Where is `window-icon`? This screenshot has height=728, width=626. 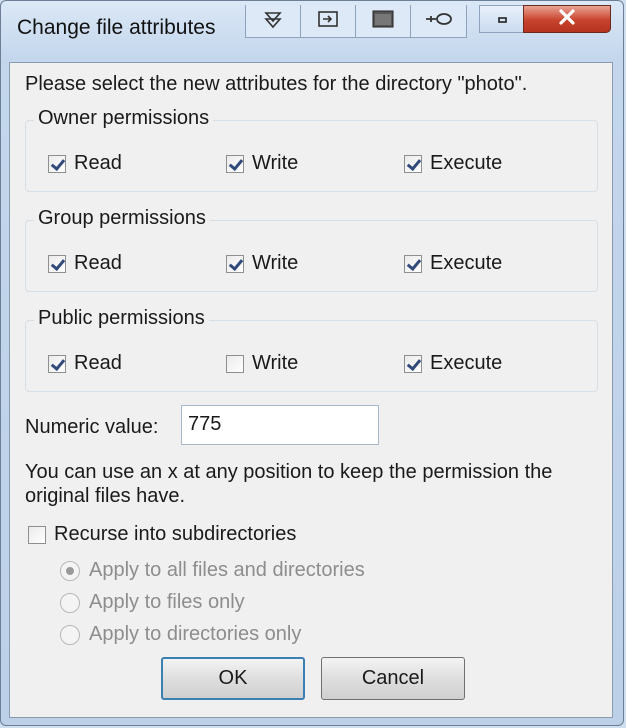
window-icon is located at coordinates (328, 21).